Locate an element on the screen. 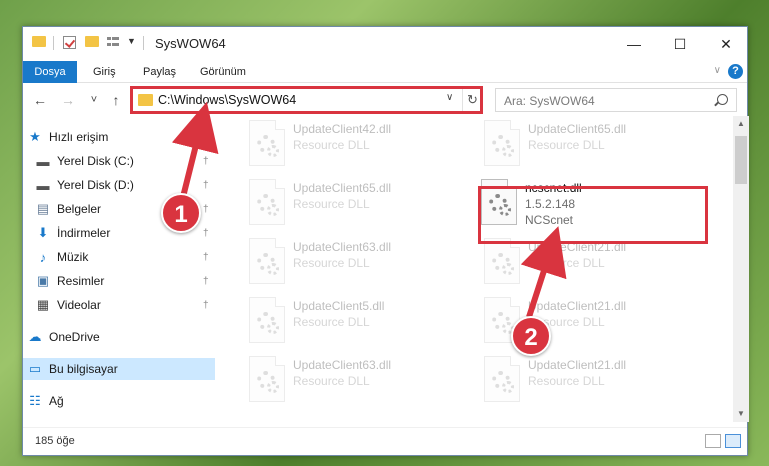 The image size is (769, 466). sidebar-item: ▬ Yerel Disk (C:) † is located at coordinates (119, 161).